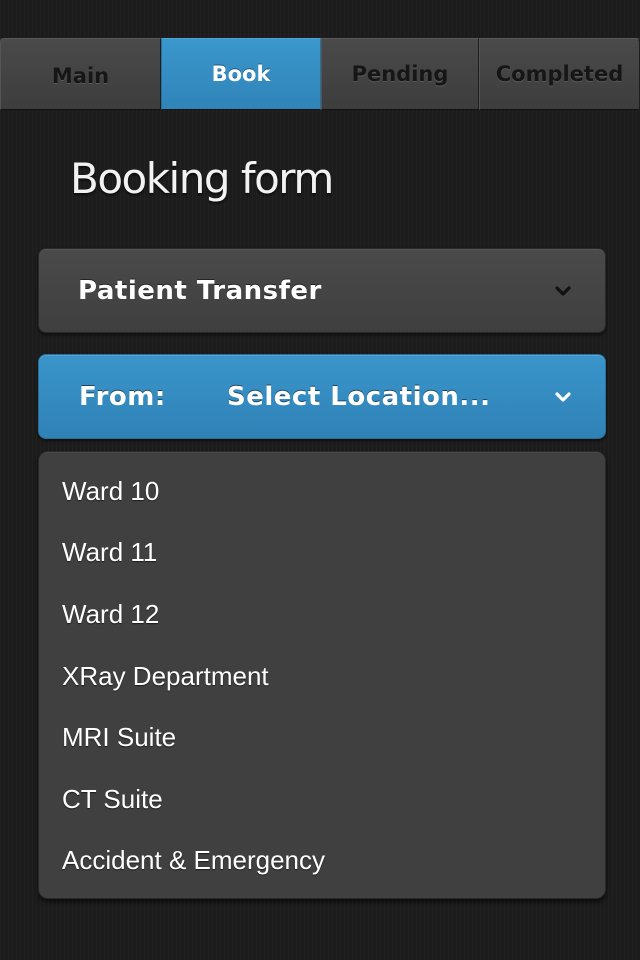 Image resolution: width=640 pixels, height=960 pixels. Describe the element at coordinates (122, 396) in the screenshot. I see `from-label: From:` at that location.